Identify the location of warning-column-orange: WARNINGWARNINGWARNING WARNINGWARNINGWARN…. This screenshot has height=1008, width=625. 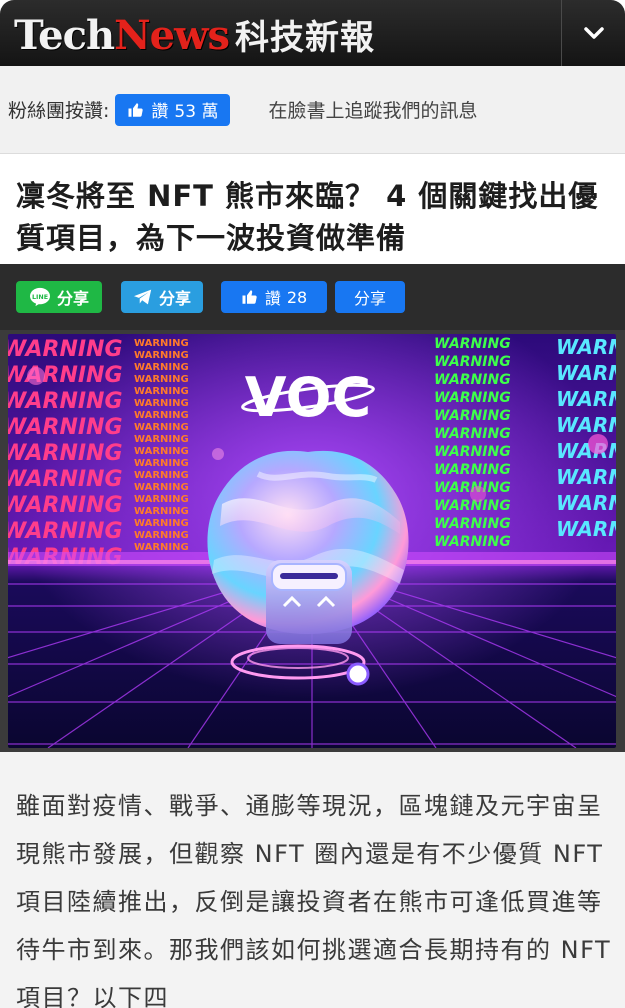
(161, 445).